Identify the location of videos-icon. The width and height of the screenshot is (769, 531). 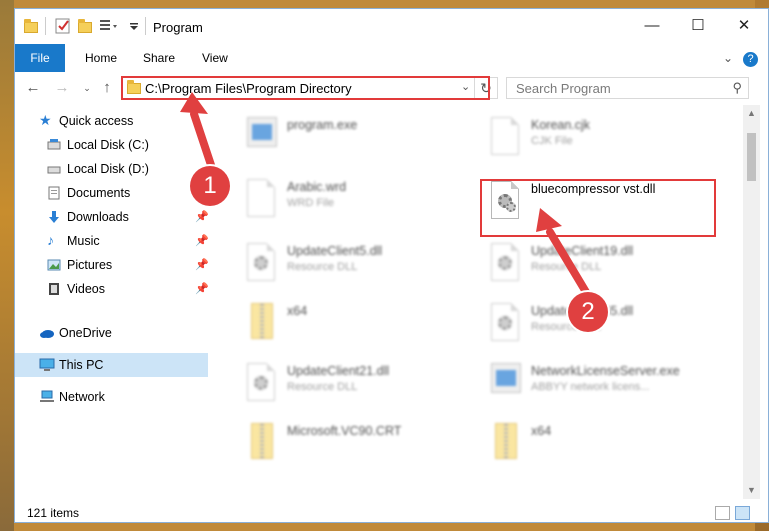
(54, 289).